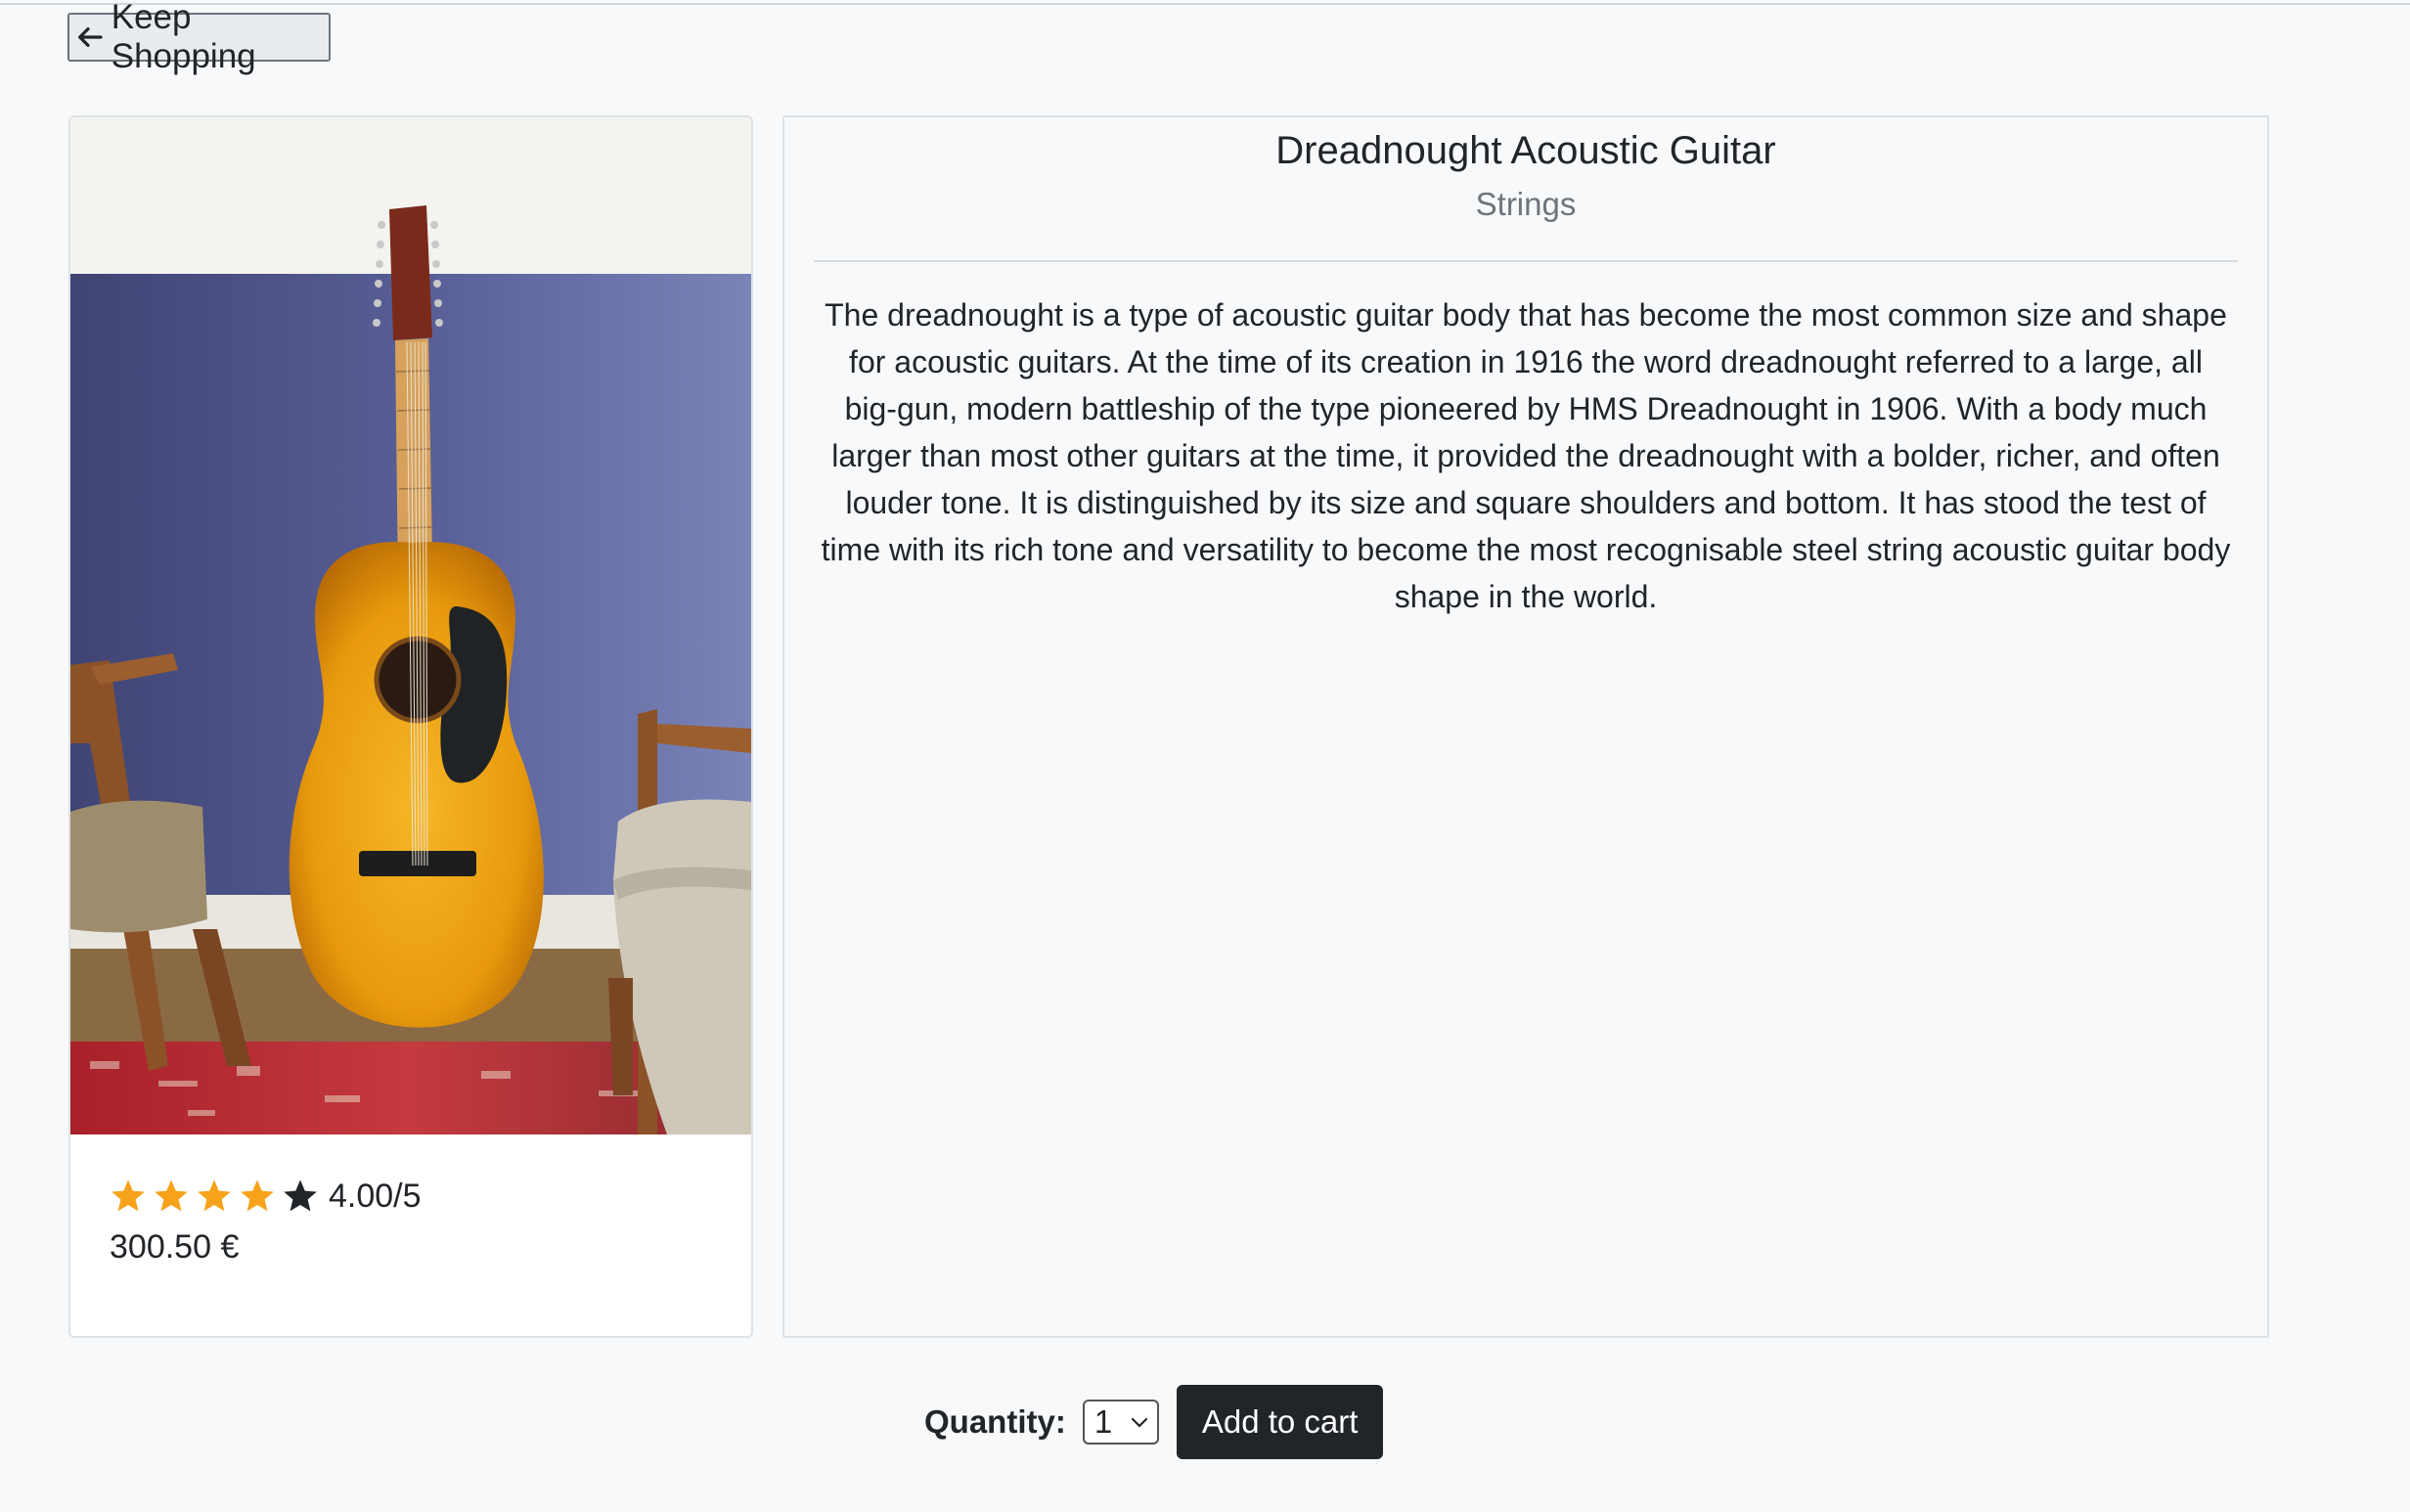  What do you see at coordinates (1280, 1422) in the screenshot?
I see `add-to-cart-button: Add to cart` at bounding box center [1280, 1422].